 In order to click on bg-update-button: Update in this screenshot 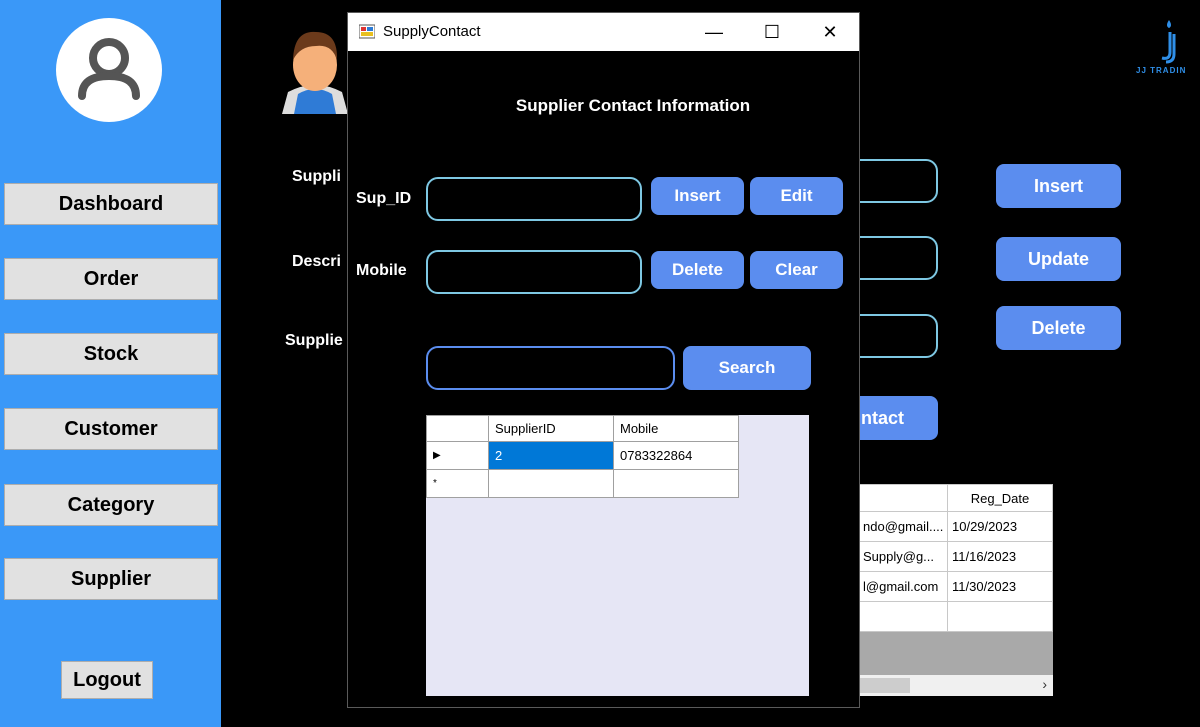, I will do `click(1058, 259)`.